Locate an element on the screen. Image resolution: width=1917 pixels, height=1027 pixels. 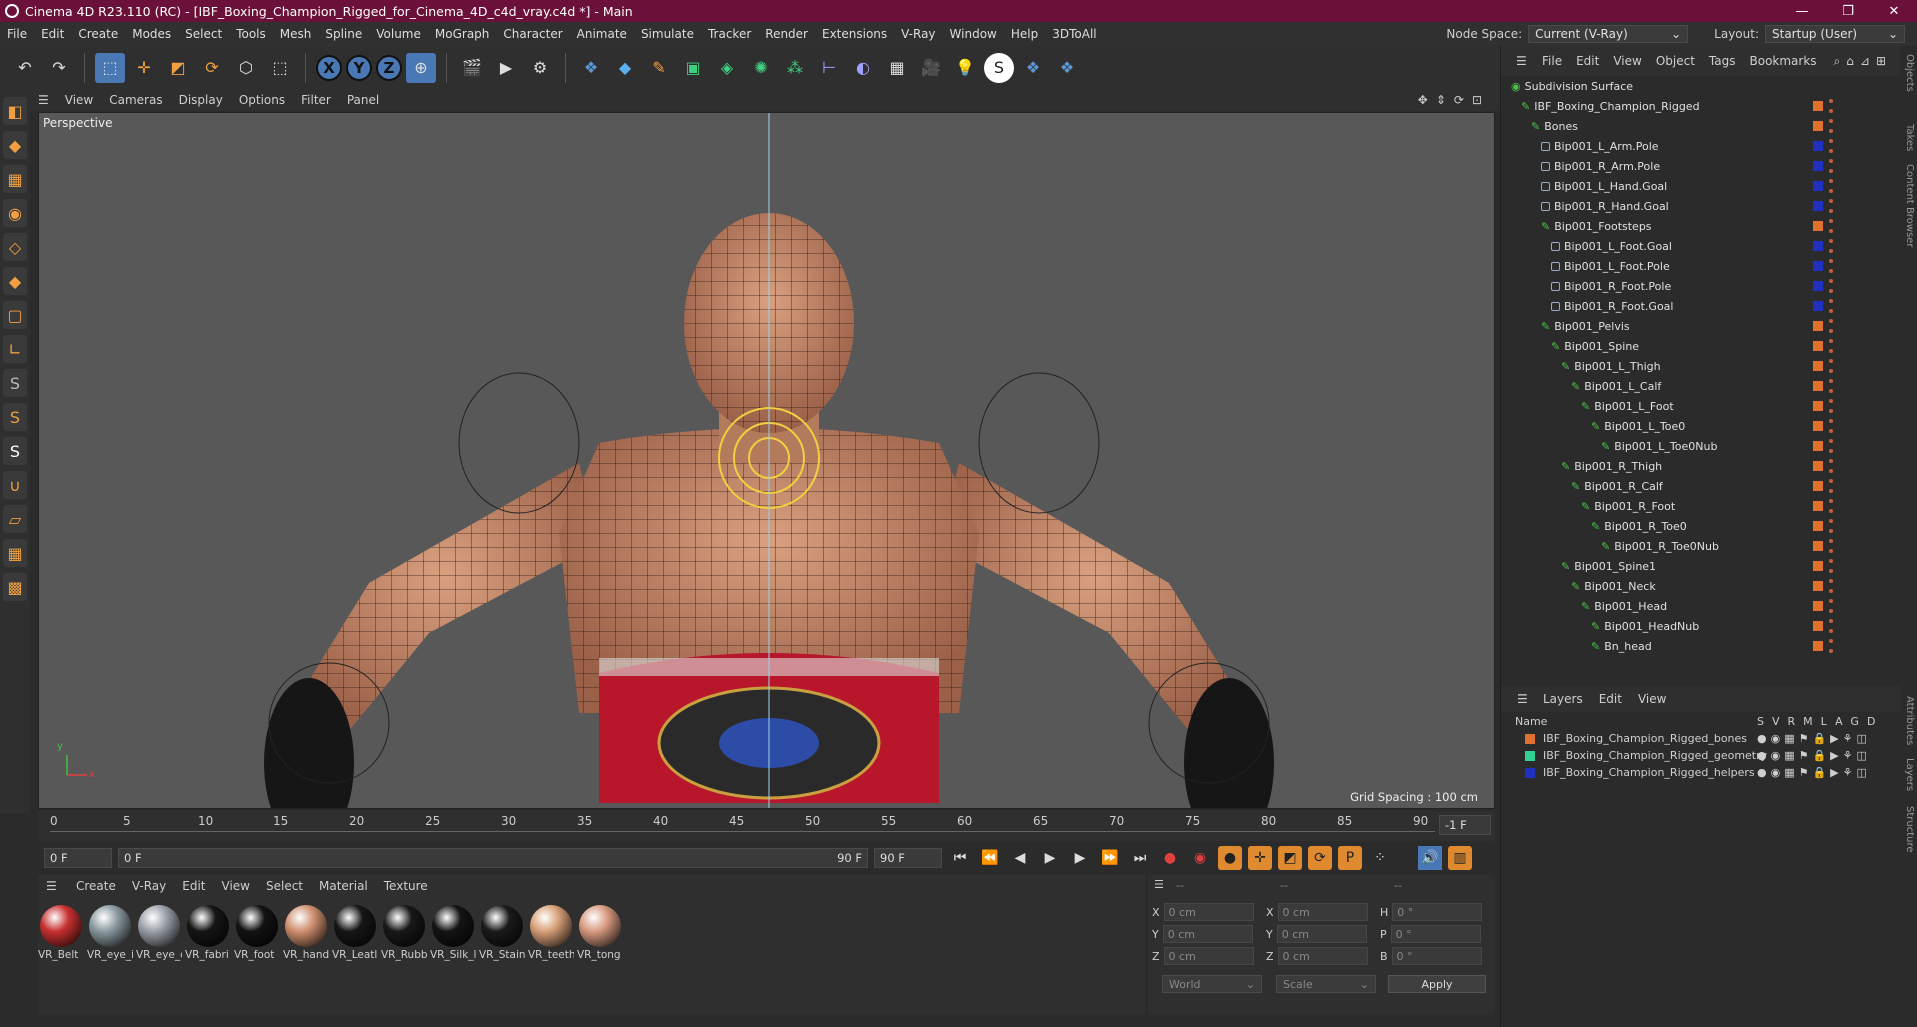
menu-tools: Tools is located at coordinates (251, 34).